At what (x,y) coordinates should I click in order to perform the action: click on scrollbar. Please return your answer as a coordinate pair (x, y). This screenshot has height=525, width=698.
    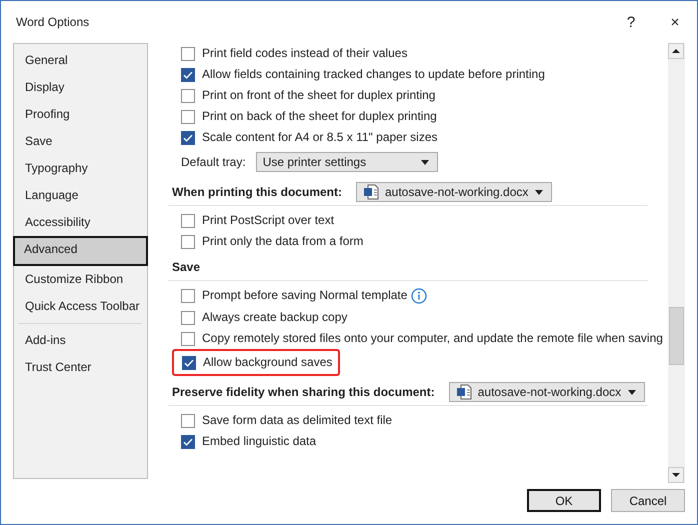
    Looking at the image, I should click on (676, 263).